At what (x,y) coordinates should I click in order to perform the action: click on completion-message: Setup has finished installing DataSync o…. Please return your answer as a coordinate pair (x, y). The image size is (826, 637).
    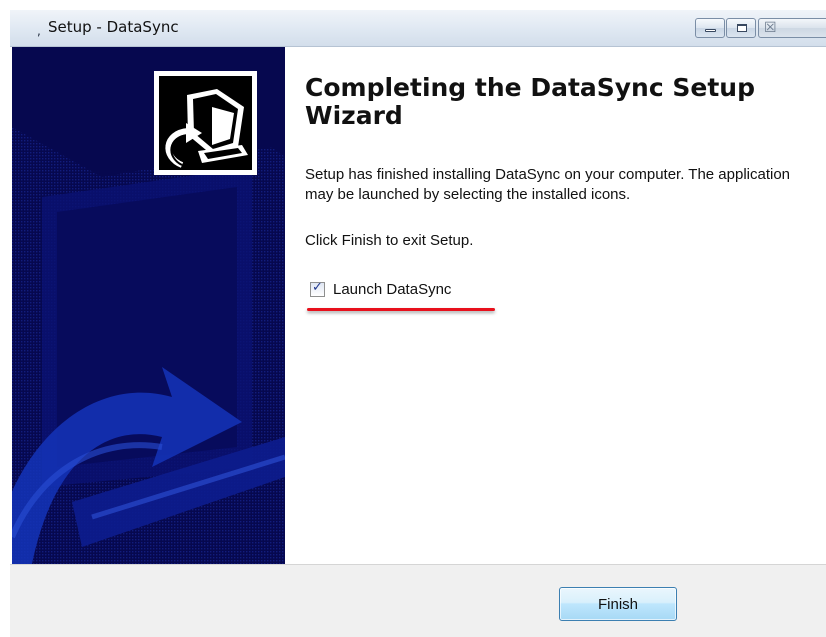
    Looking at the image, I should click on (548, 184).